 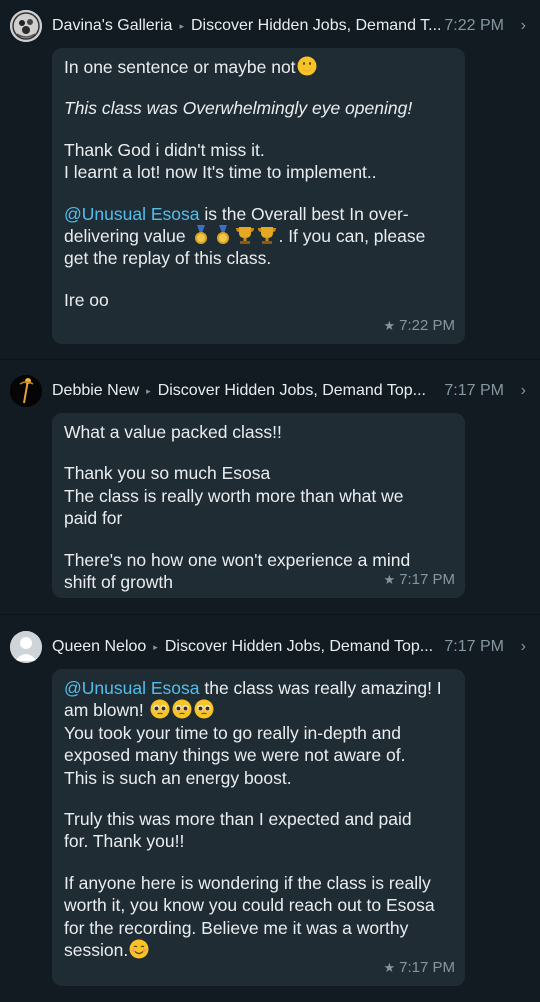 I want to click on header-time: 7:22 PM, so click(x=474, y=25).